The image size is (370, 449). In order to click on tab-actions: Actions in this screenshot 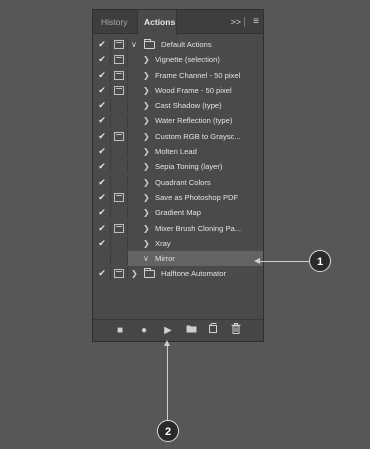, I will do `click(157, 22)`.